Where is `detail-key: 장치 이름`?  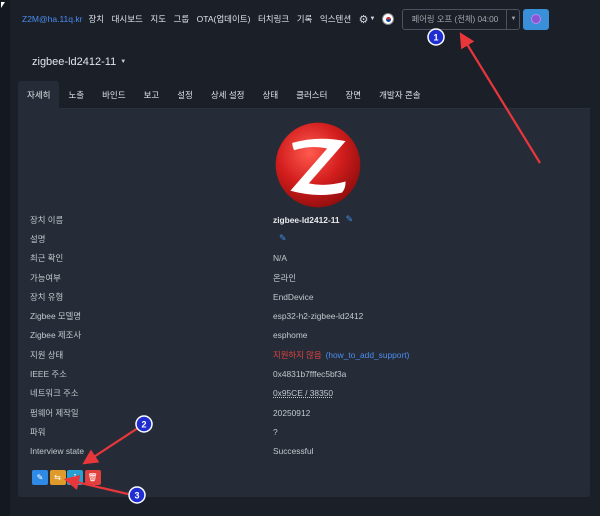 detail-key: 장치 이름 is located at coordinates (47, 219).